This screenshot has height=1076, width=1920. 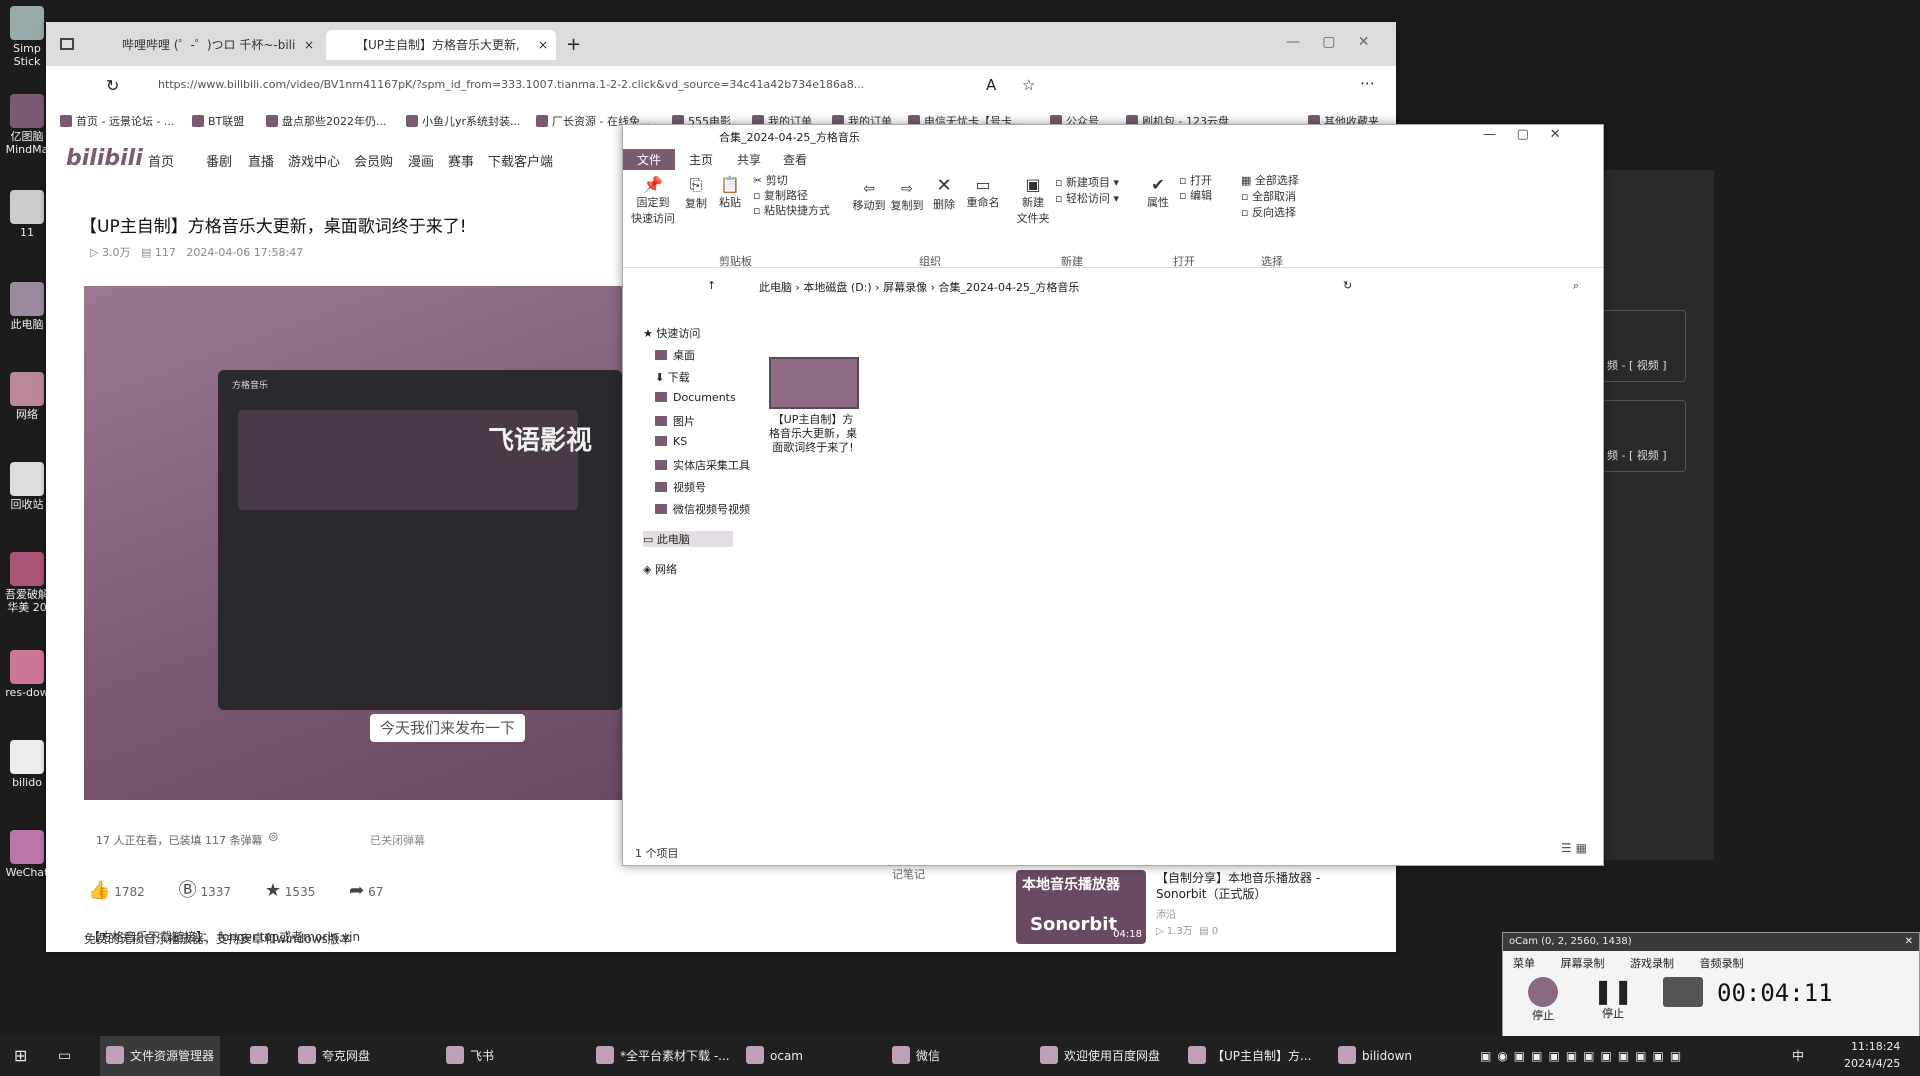 I want to click on side-card-1: 频 - [ 视频 ], so click(x=1644, y=346).